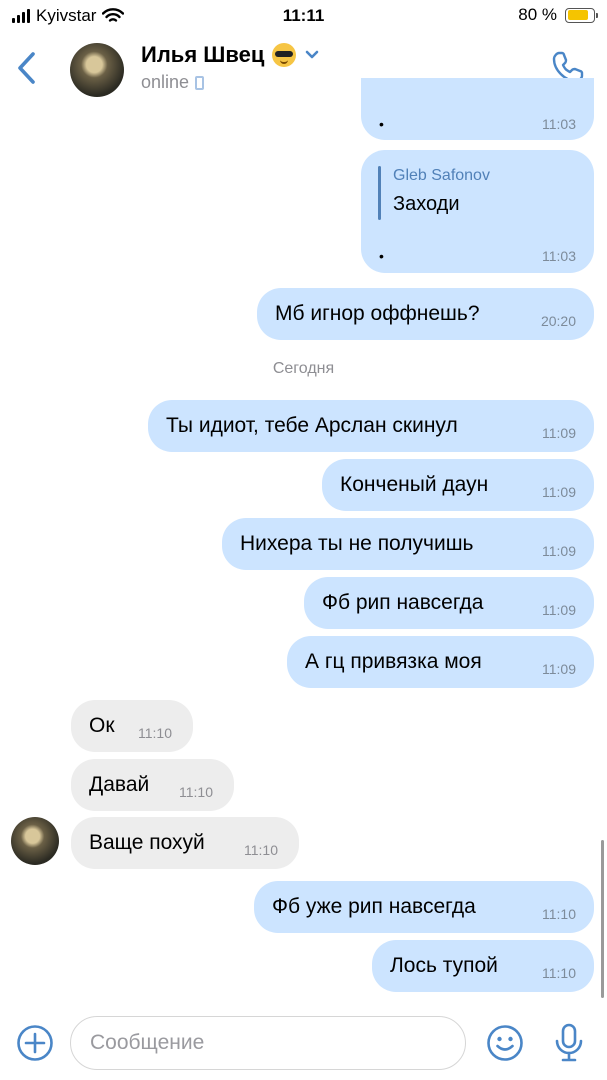 This screenshot has width=607, height=1080. I want to click on message-text: Мб игнор оффнешь?, so click(377, 313).